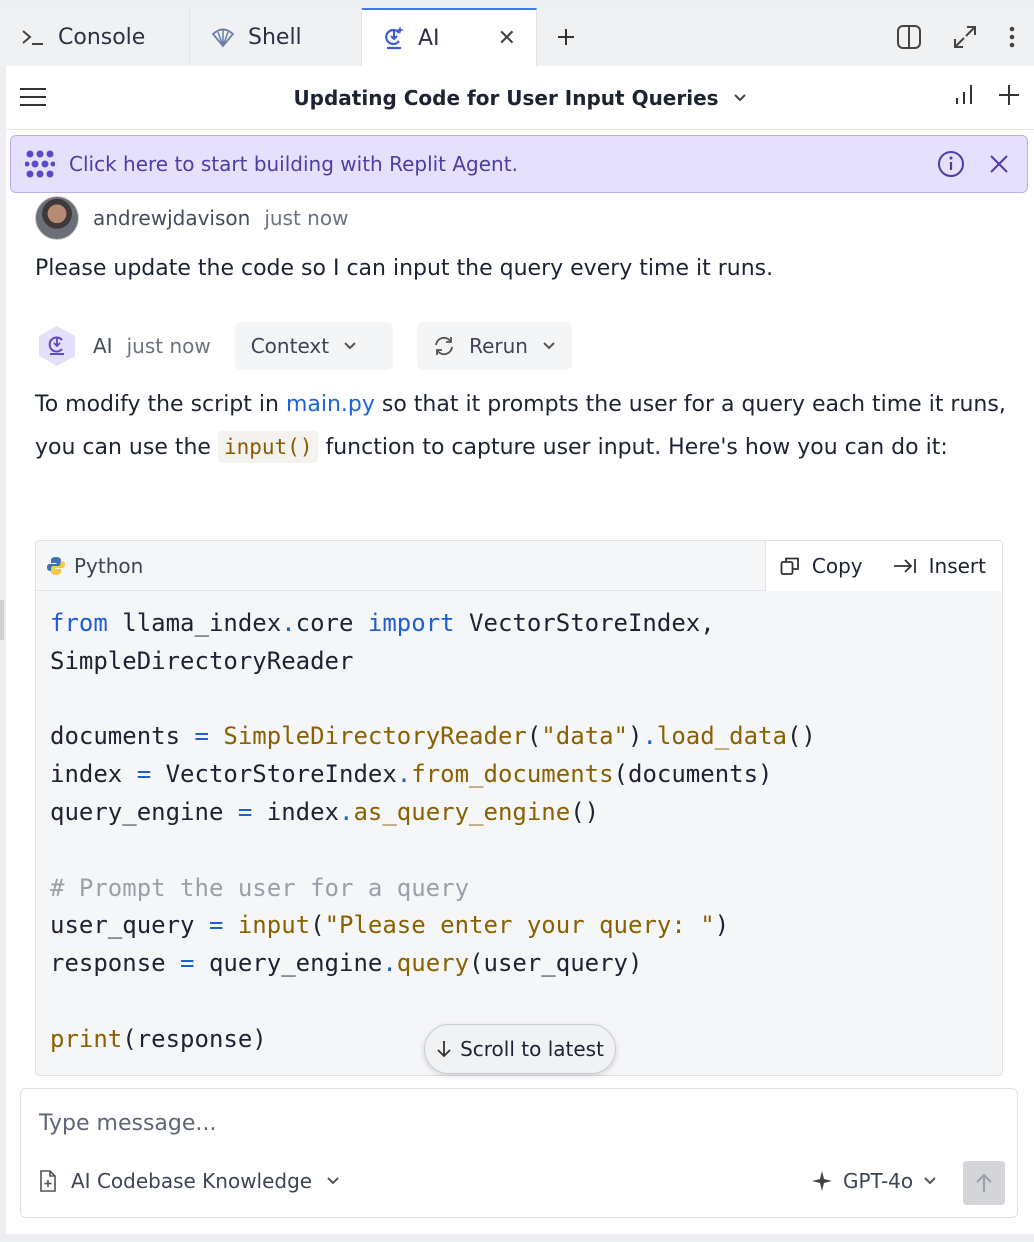 This screenshot has width=1034, height=1242. Describe the element at coordinates (964, 95) in the screenshot. I see `usage-chart-icon` at that location.